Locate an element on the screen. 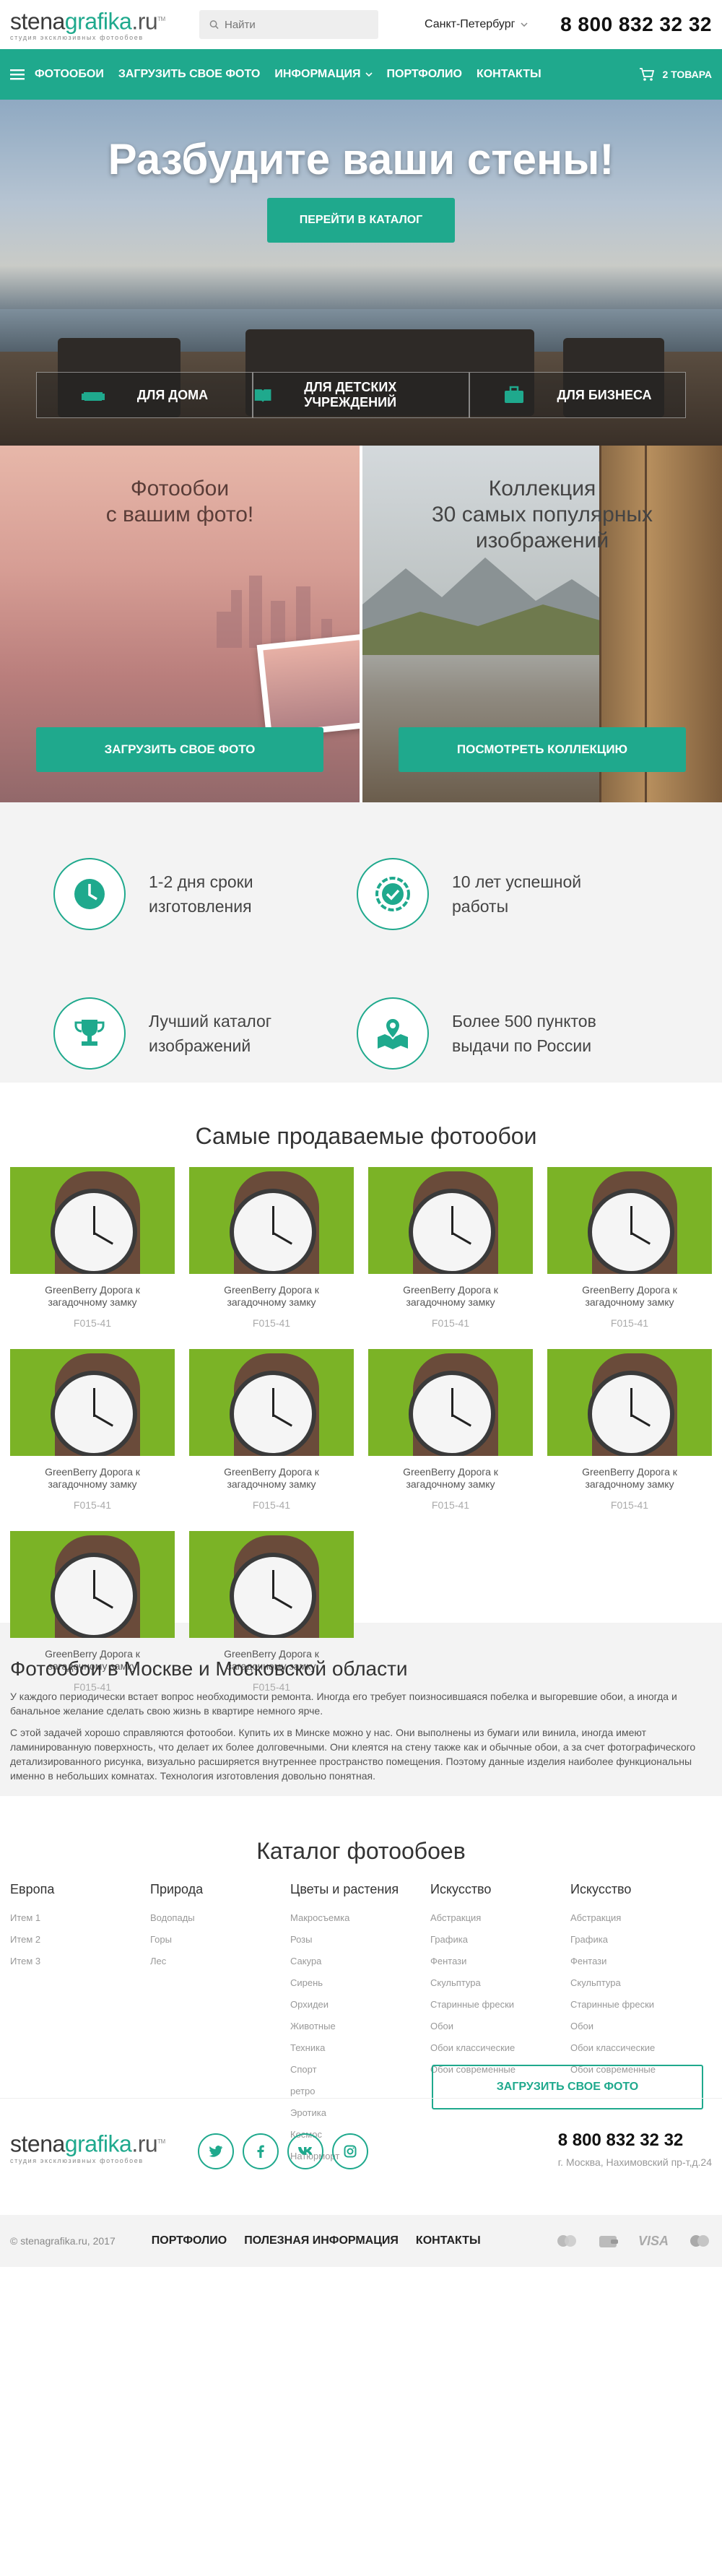 This screenshot has width=722, height=2576. nav-item-info: ИНФОРМАЦИЯ is located at coordinates (323, 74).